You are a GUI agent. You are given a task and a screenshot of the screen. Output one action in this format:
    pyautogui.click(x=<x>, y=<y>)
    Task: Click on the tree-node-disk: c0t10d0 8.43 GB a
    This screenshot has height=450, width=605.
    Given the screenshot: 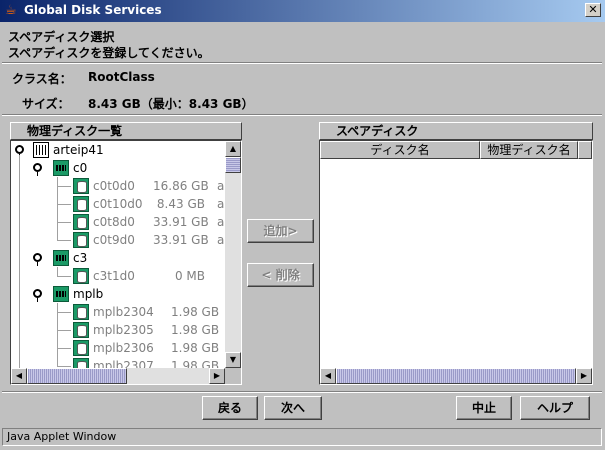 What is the action you would take?
    pyautogui.click(x=118, y=204)
    